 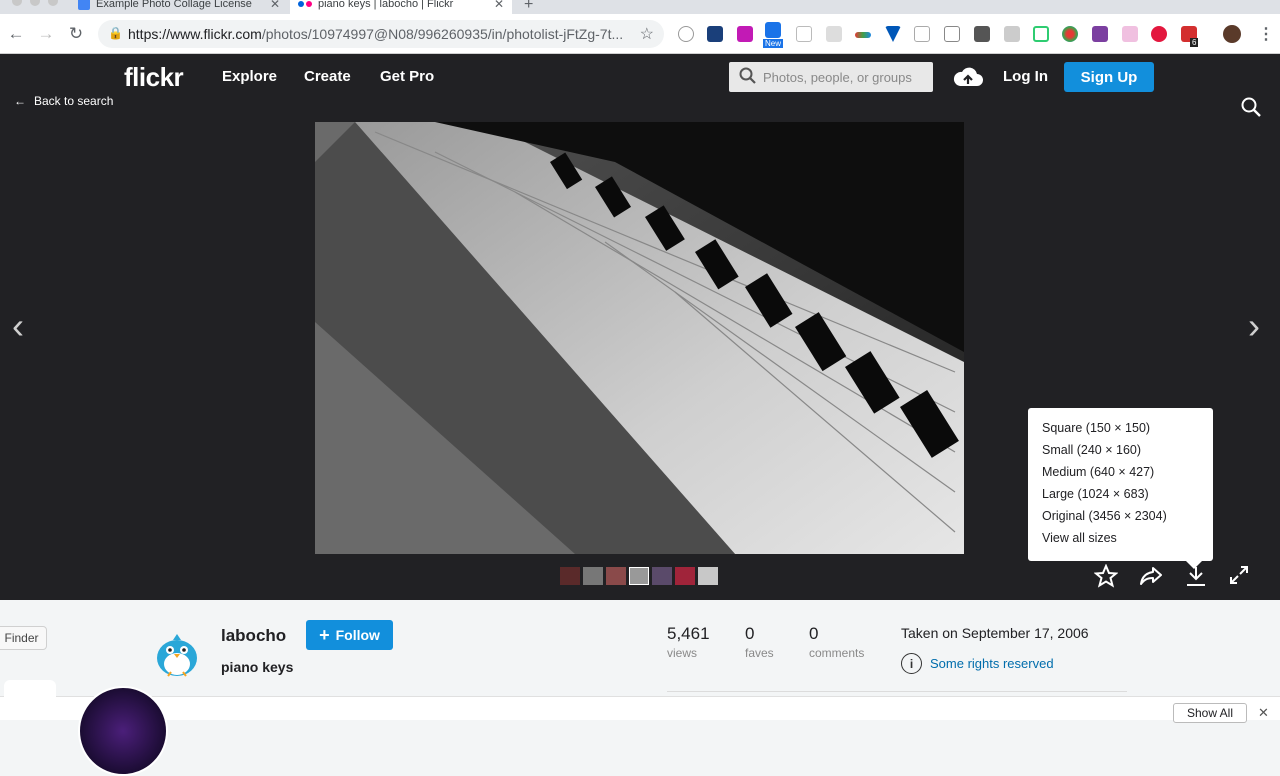 What do you see at coordinates (253, 636) in the screenshot?
I see `owner-username: labocho` at bounding box center [253, 636].